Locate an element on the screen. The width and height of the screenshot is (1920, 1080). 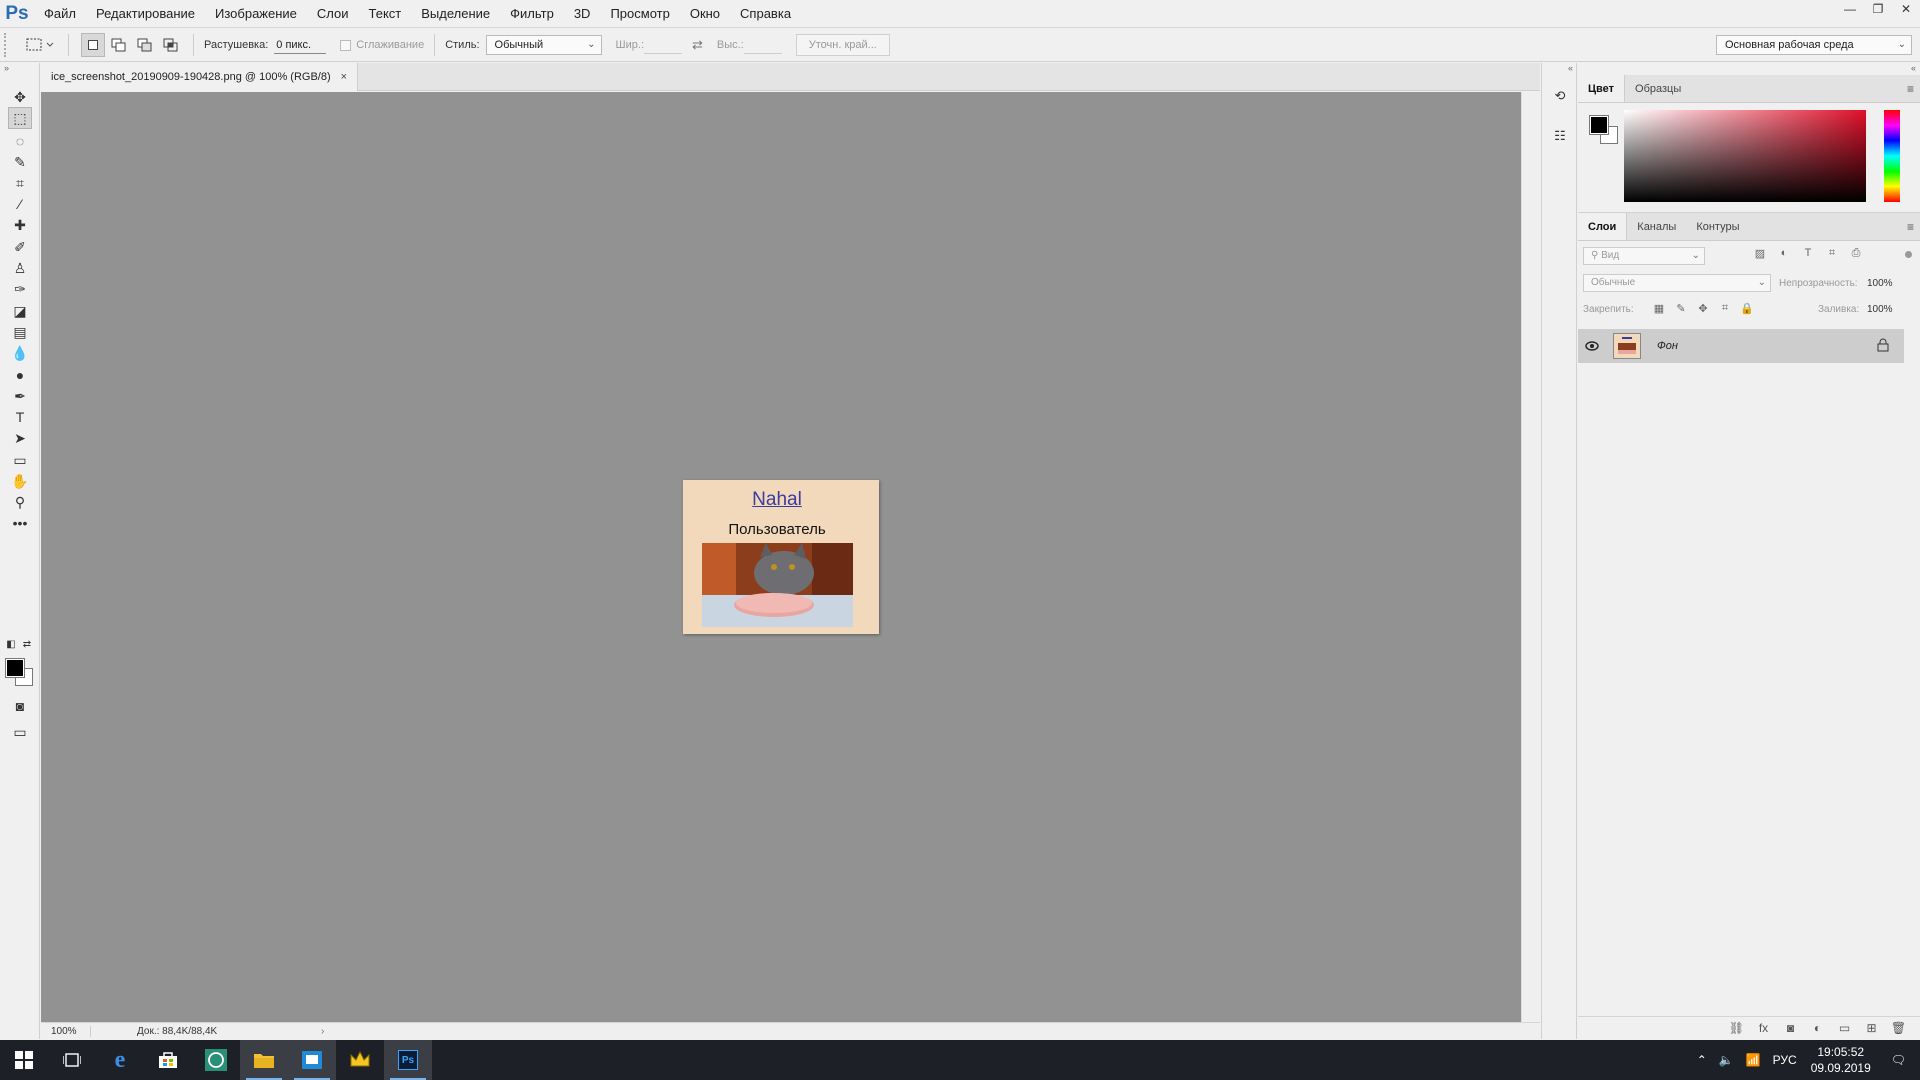
layer-style-icon: fx is located at coordinates (1763, 1028).